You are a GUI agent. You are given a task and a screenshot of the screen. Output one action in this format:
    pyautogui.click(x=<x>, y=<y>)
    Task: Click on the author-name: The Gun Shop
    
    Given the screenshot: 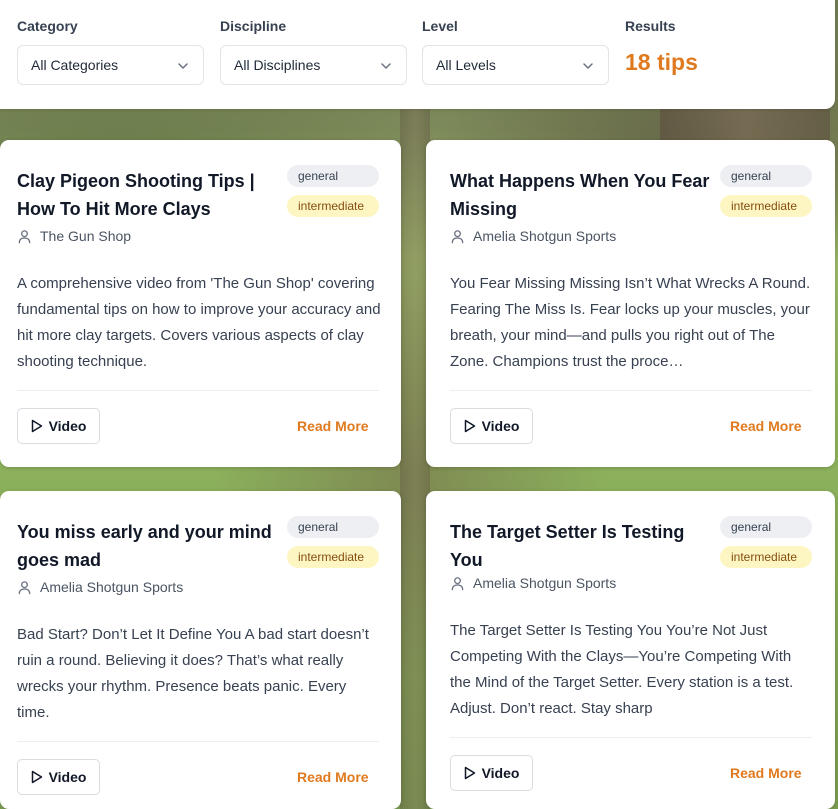 What is the action you would take?
    pyautogui.click(x=86, y=236)
    